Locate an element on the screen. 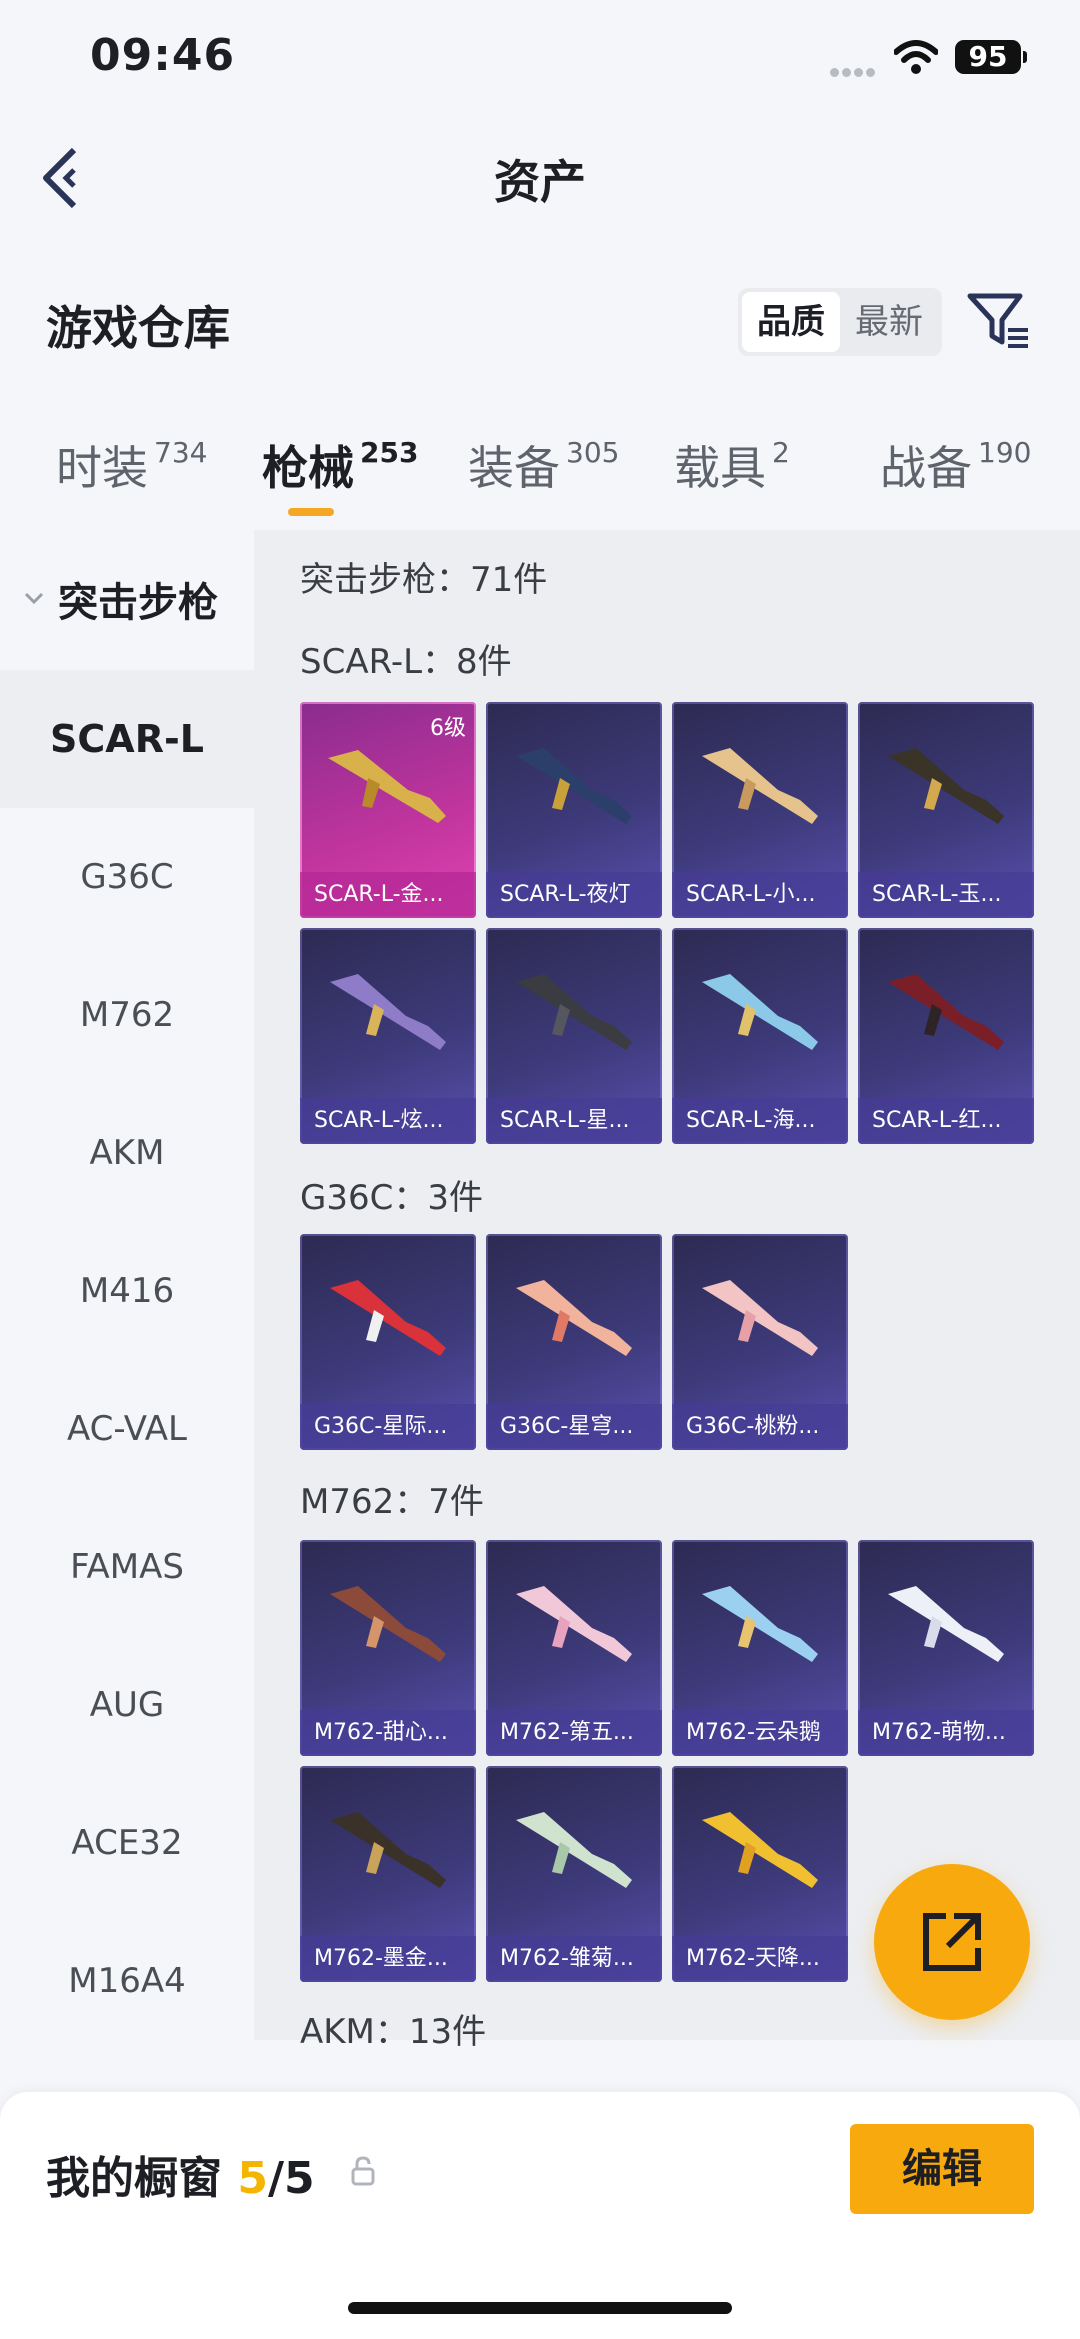  tab-vehicles: 载具 2 is located at coordinates (732, 465).